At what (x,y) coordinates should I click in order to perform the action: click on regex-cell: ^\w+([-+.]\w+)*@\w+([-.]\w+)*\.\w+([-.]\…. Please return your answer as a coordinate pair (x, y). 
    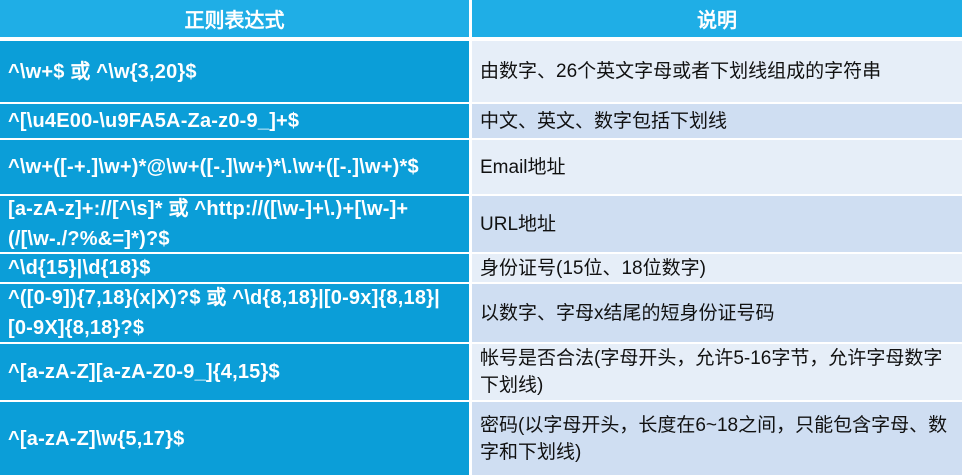
    Looking at the image, I should click on (236, 166).